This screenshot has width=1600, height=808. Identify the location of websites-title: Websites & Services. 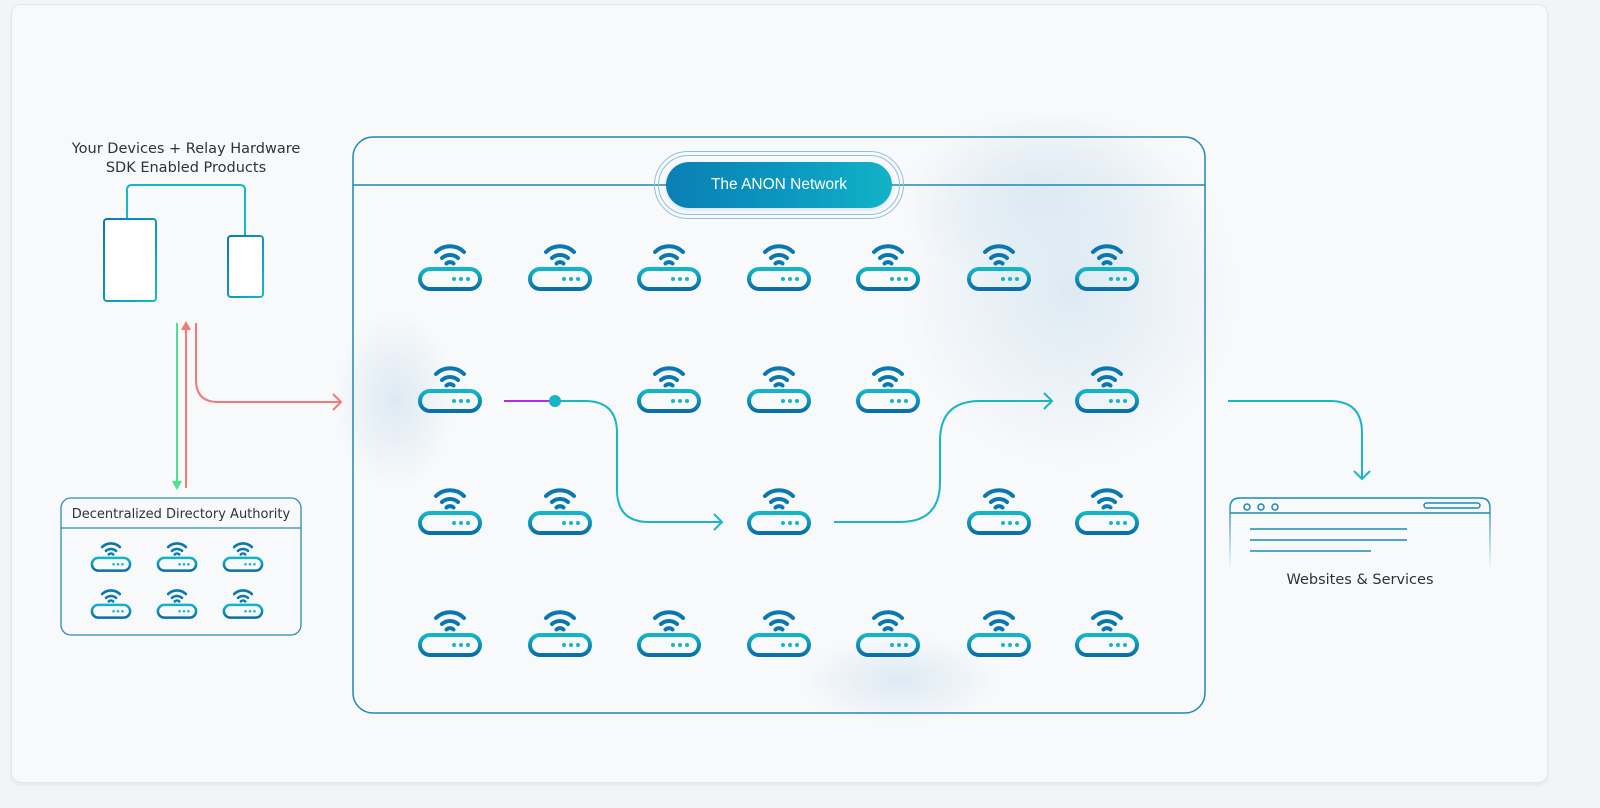
(1360, 580).